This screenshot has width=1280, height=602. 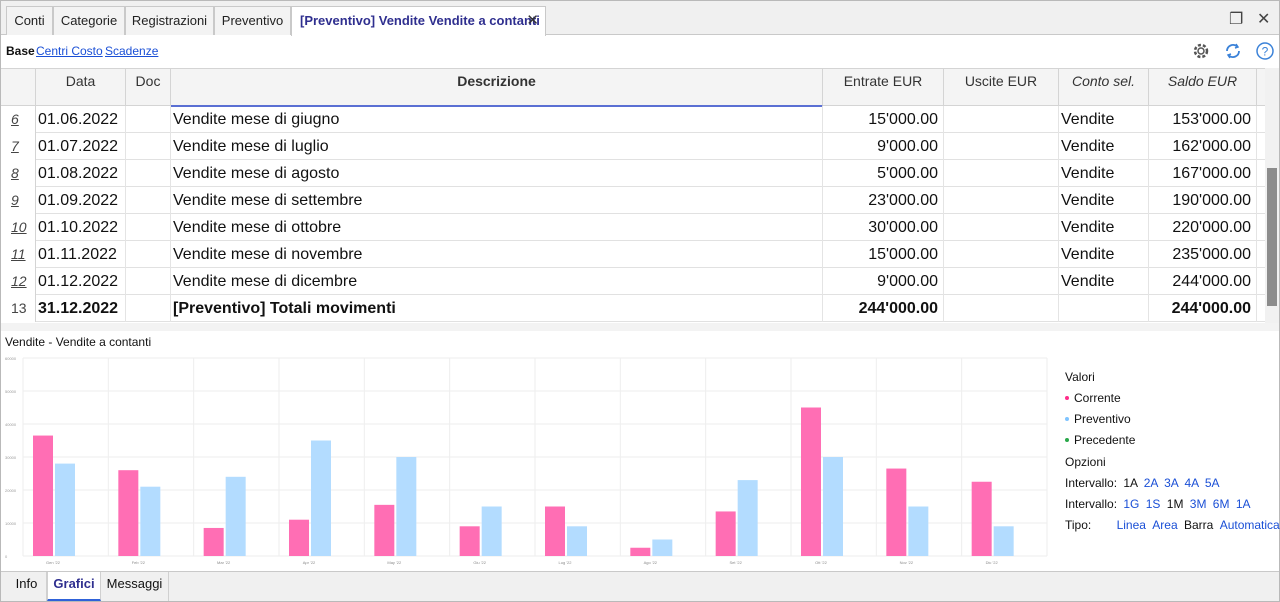 I want to click on bottom-tab-messaggi: Messaggi, so click(x=135, y=586).